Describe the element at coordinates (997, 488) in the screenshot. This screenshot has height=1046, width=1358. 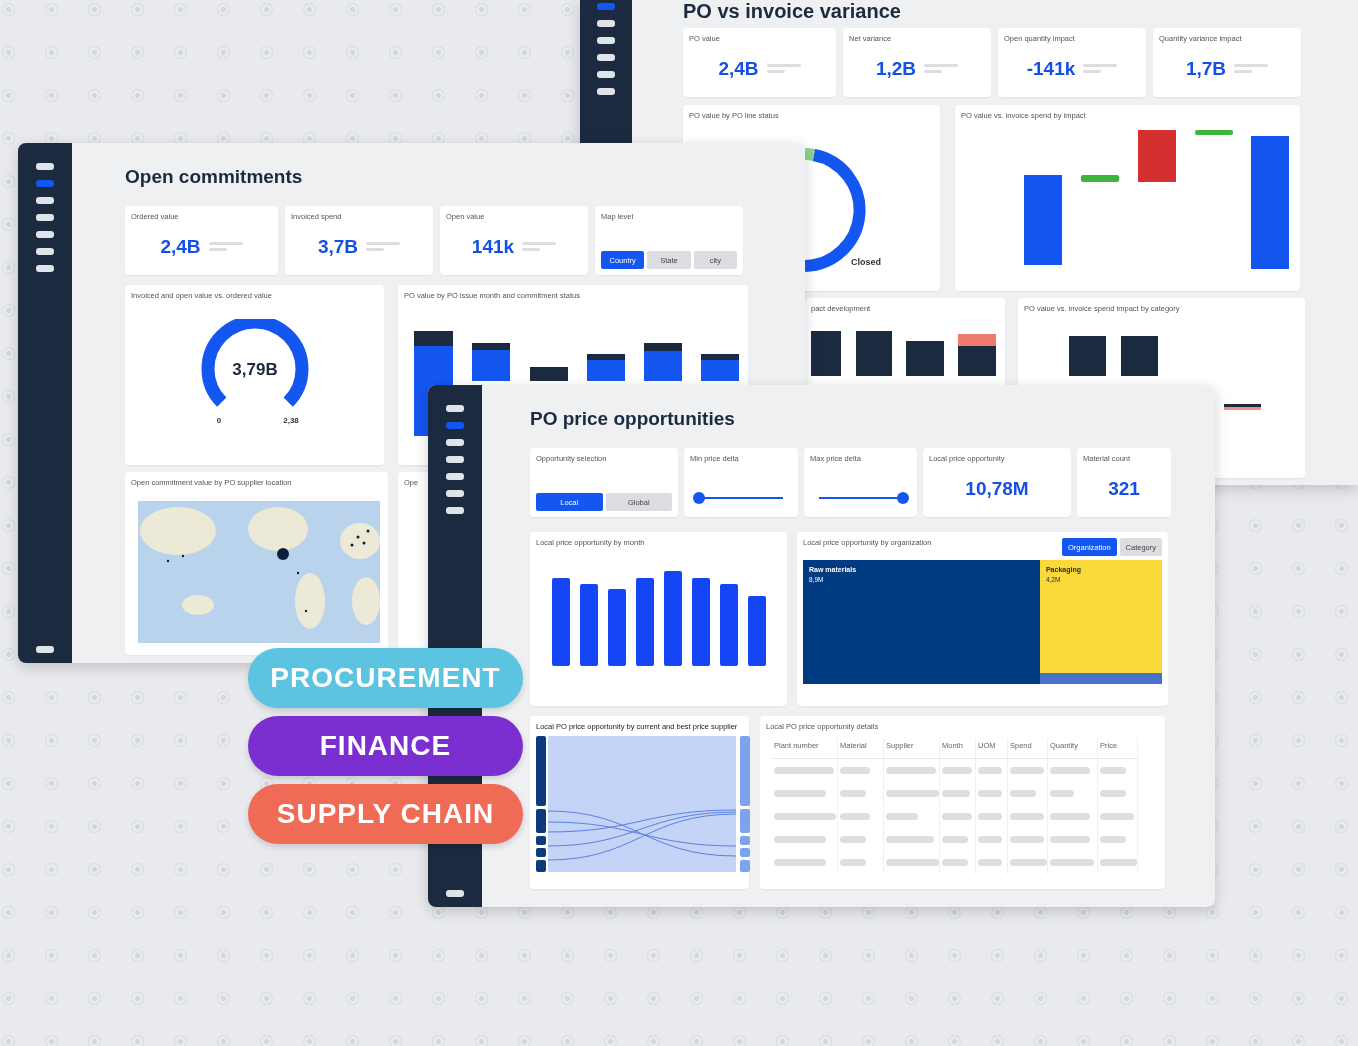
I see `kpi-value: 10,78M` at that location.